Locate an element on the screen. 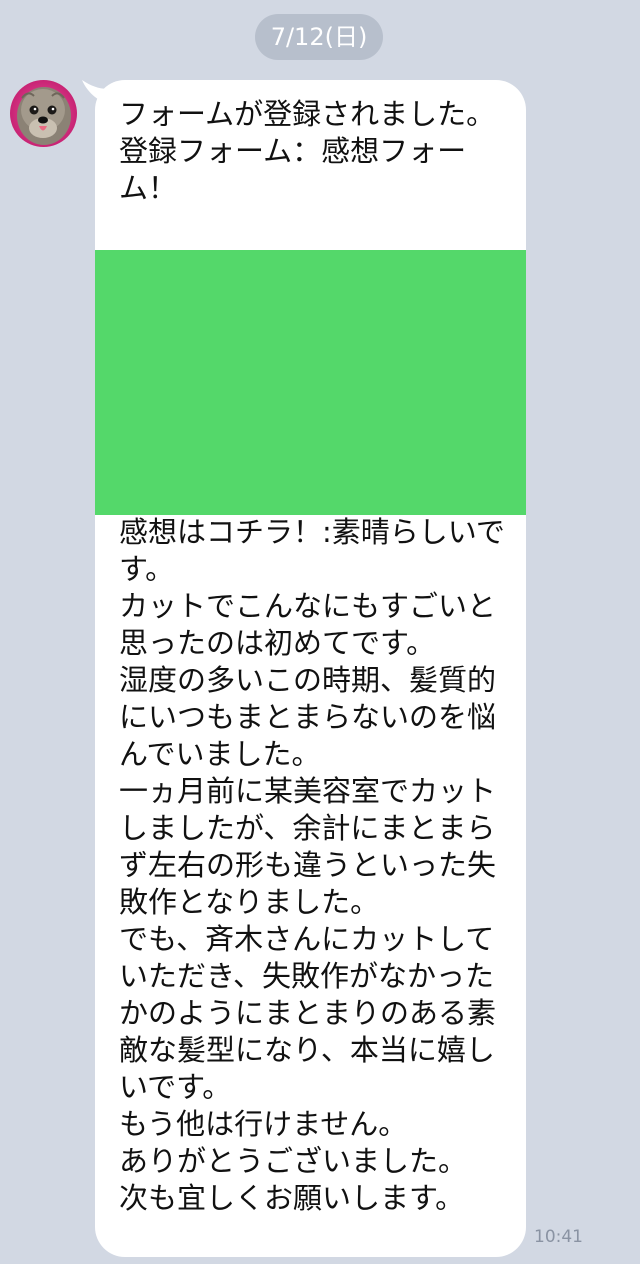 The height and width of the screenshot is (1264, 640). dog-avatar-icon is located at coordinates (43, 113).